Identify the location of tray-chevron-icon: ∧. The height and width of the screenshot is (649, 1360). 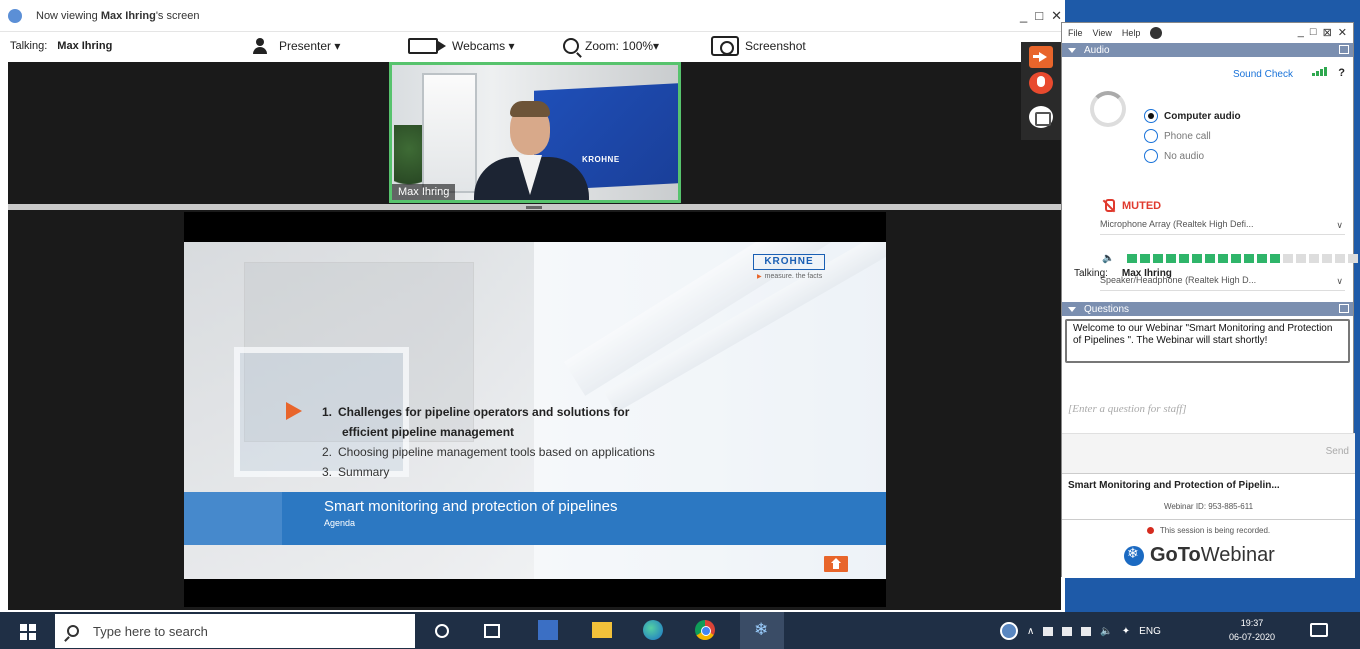
(1030, 631).